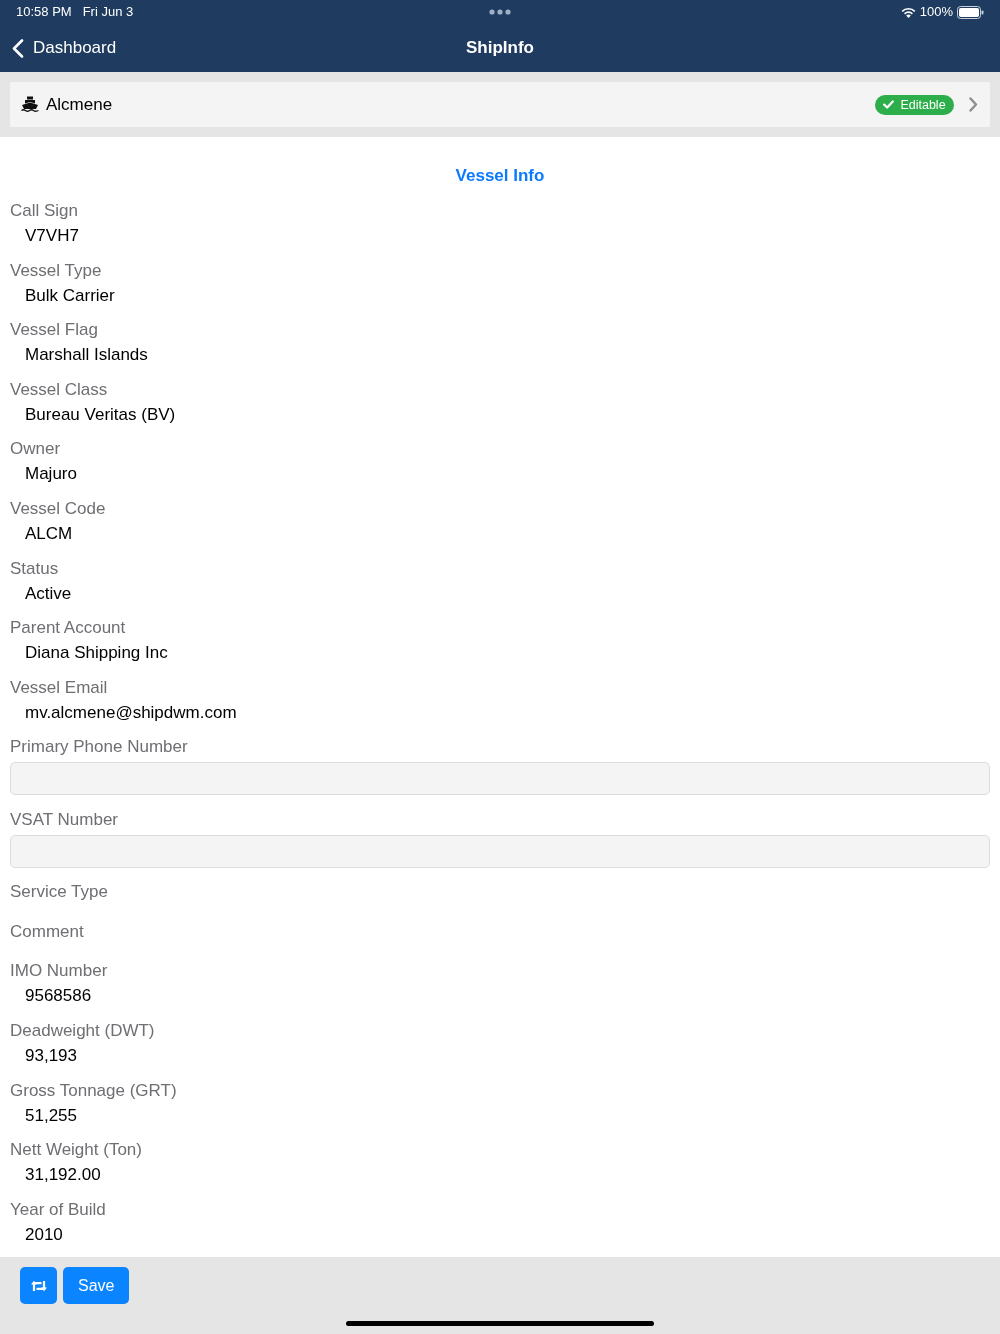 The width and height of the screenshot is (1000, 1334). What do you see at coordinates (48, 593) in the screenshot?
I see `field-value: Active` at bounding box center [48, 593].